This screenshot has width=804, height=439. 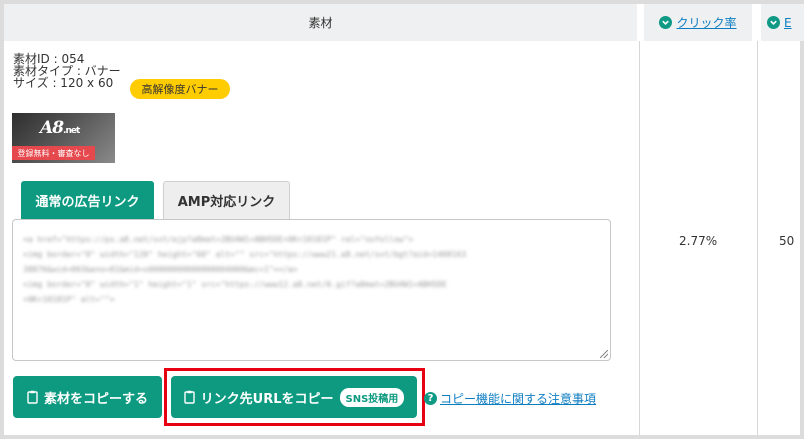 What do you see at coordinates (67, 71) in the screenshot?
I see `material-meta: 素材ID : 054 素材タイプ : バナー サイズ : 120 x 60` at bounding box center [67, 71].